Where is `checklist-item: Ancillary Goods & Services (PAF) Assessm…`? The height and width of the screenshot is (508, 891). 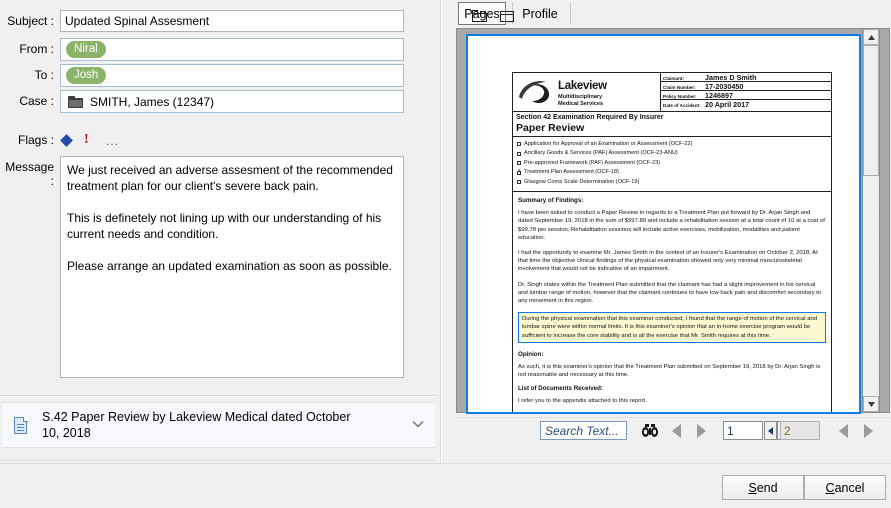
checklist-item: Ancillary Goods & Services (PAF) Assessm… is located at coordinates (672, 154).